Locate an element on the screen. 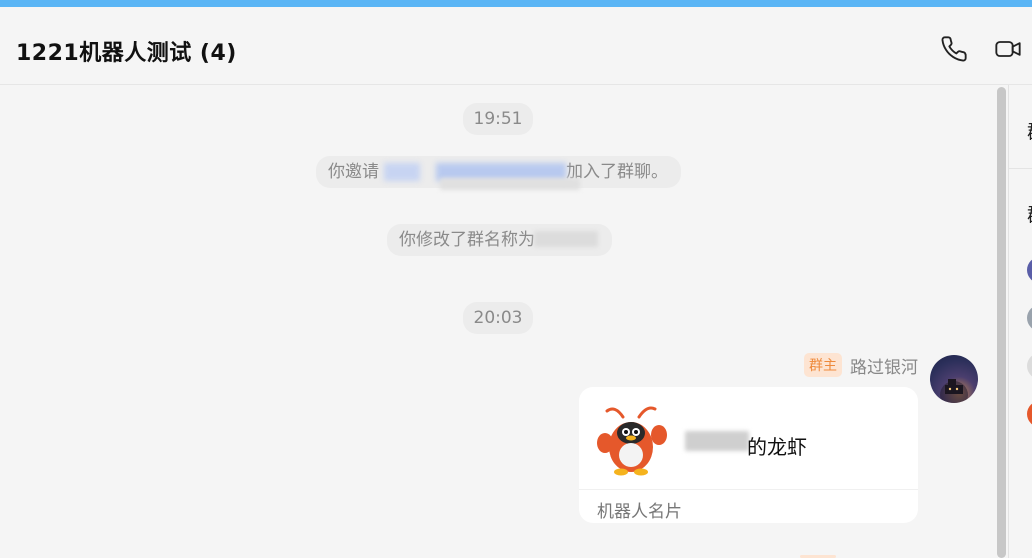  redacted-blur is located at coordinates (510, 184).